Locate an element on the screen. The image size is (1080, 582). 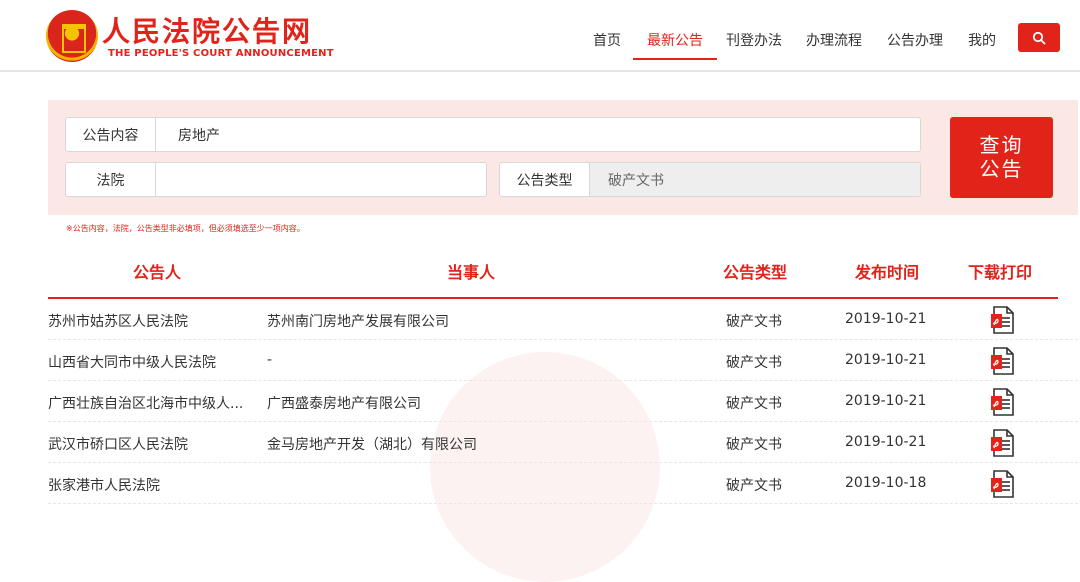
type-select: 破产文书 is located at coordinates (755, 179).